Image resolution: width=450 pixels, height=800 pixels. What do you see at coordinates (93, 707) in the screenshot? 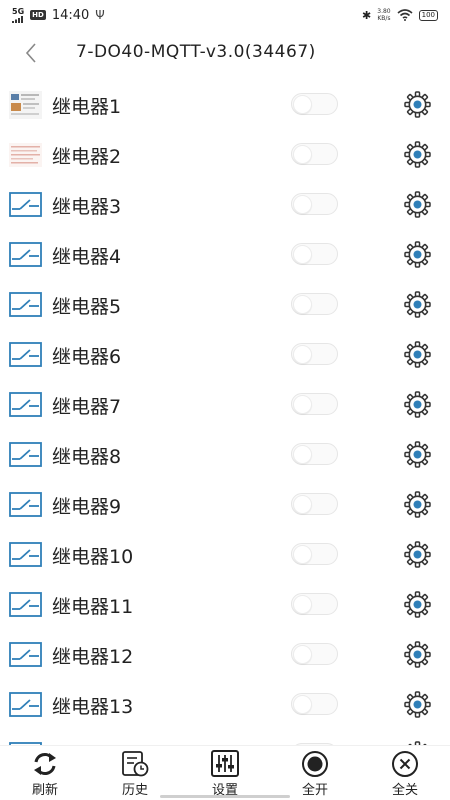
I see `relay-label: 继电器13` at bounding box center [93, 707].